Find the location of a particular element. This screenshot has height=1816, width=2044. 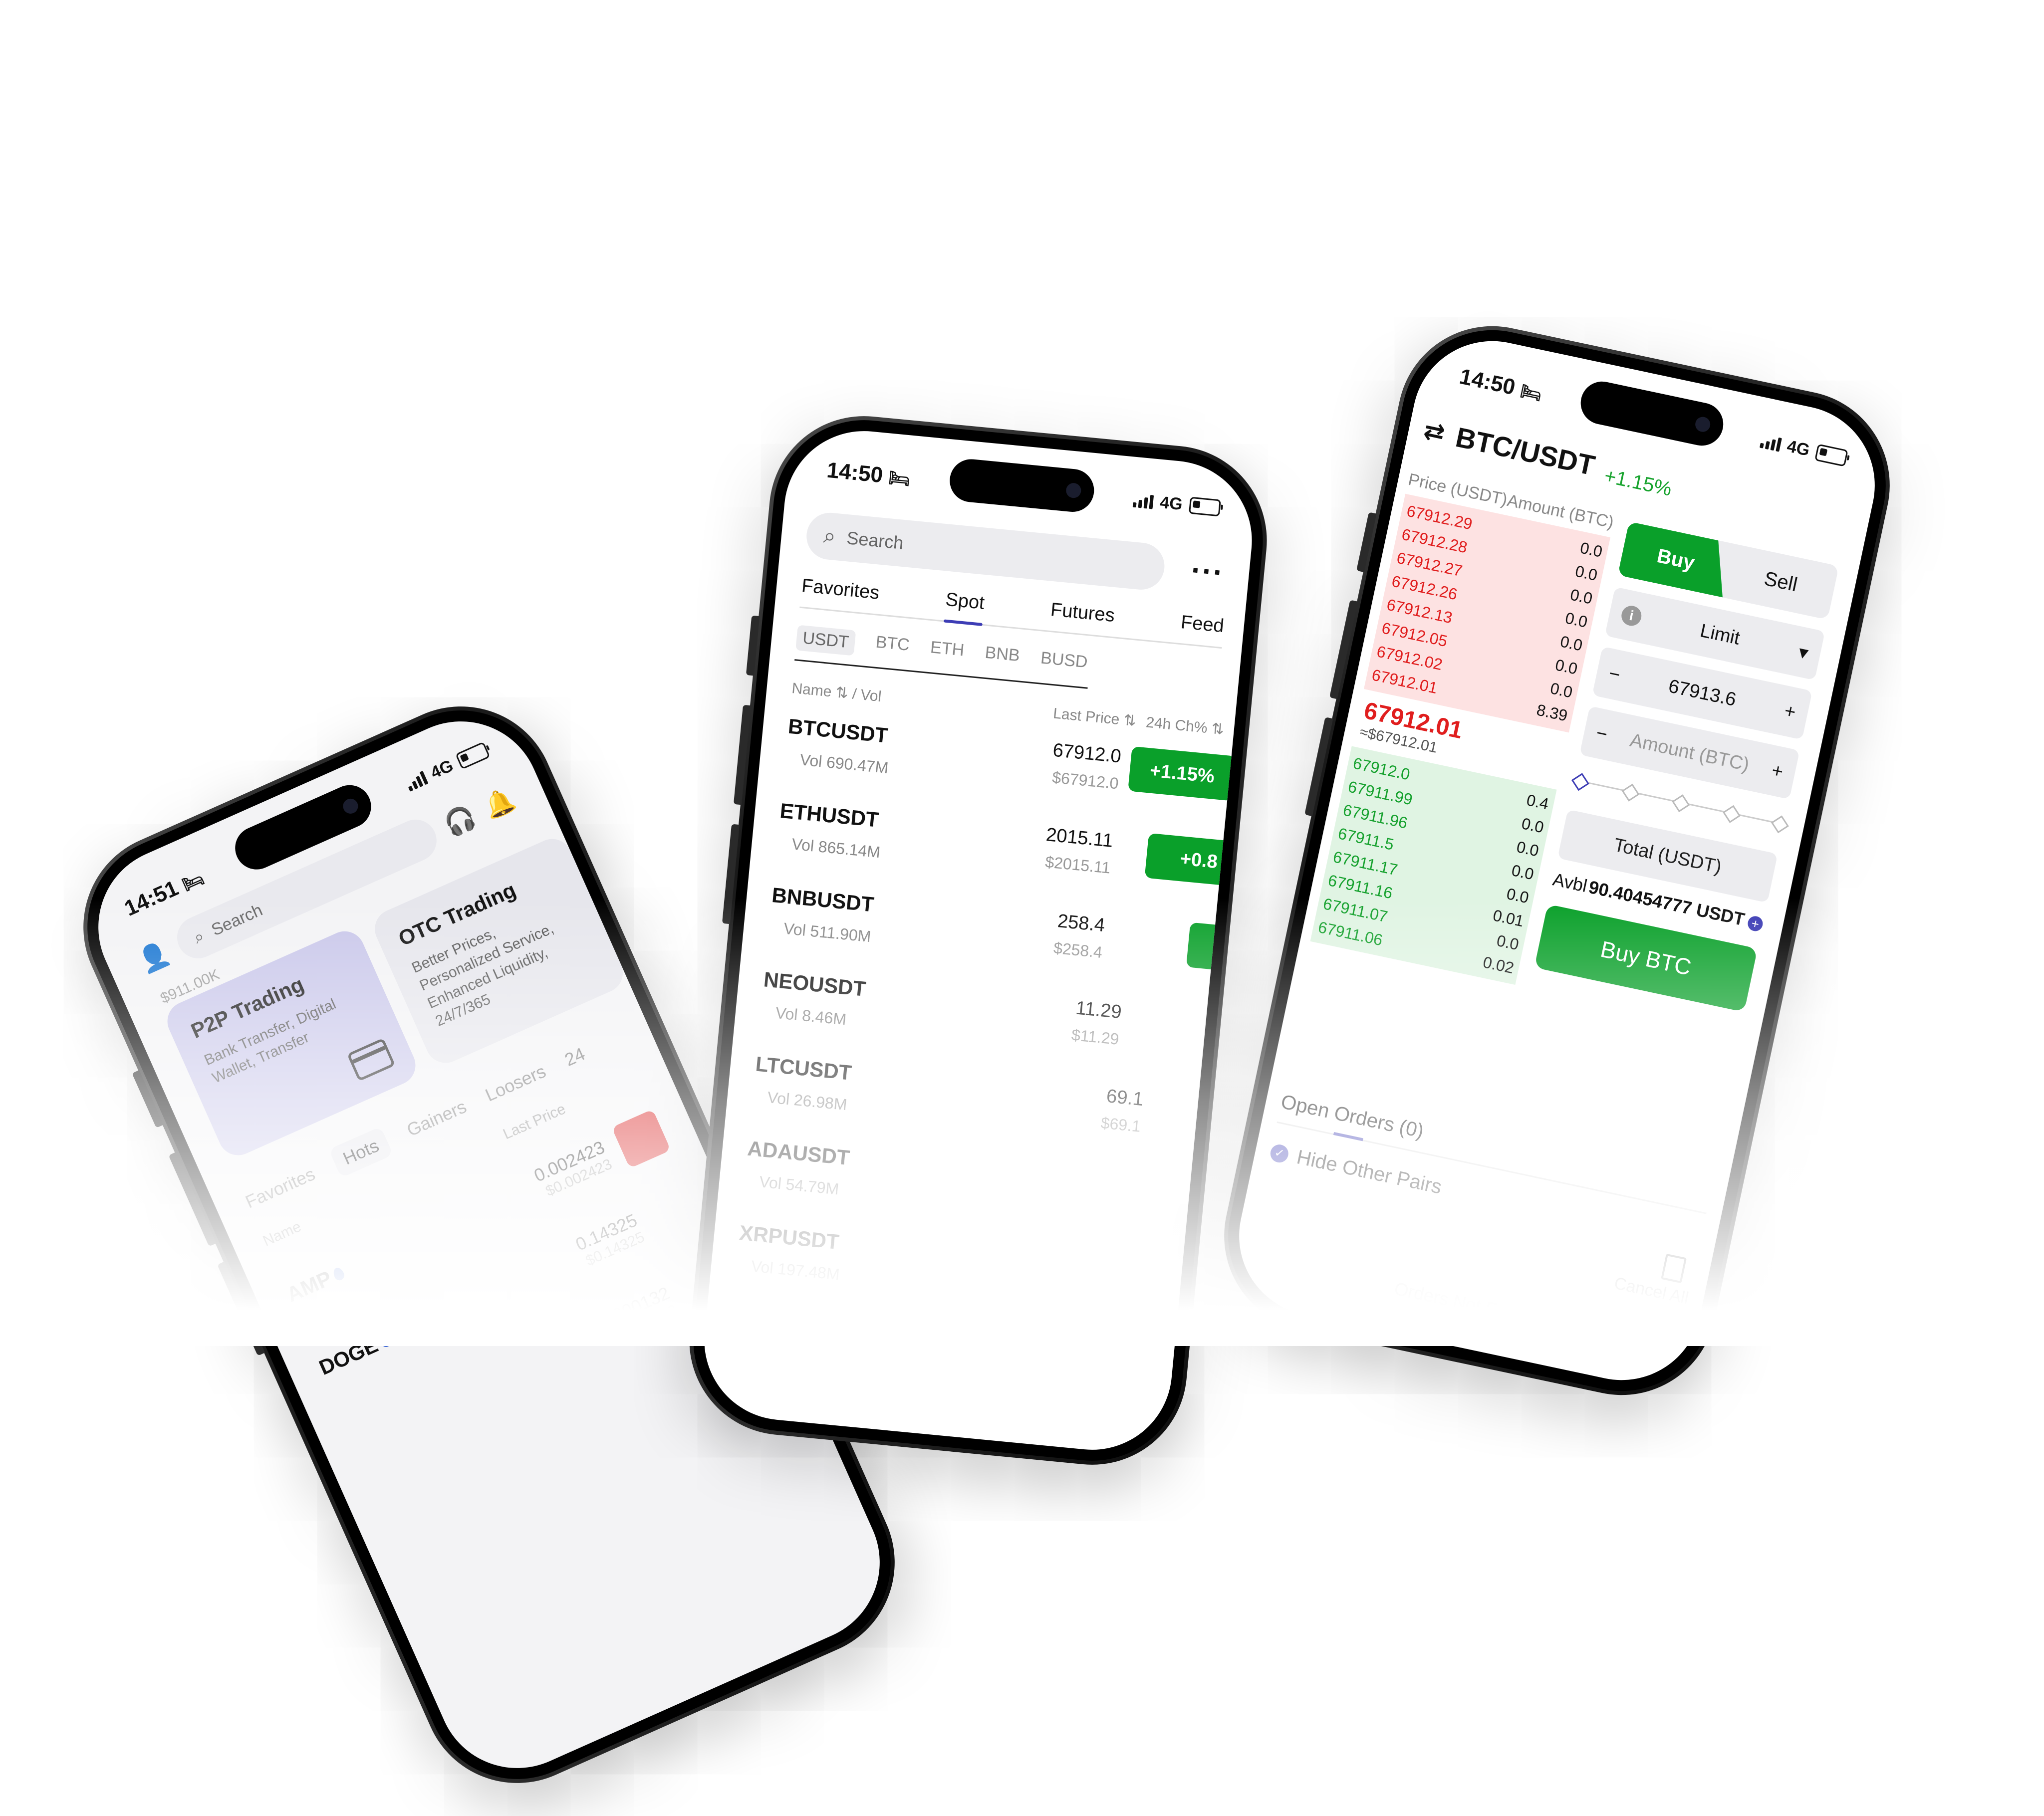

row-name: BNBUSDT is located at coordinates (822, 899).